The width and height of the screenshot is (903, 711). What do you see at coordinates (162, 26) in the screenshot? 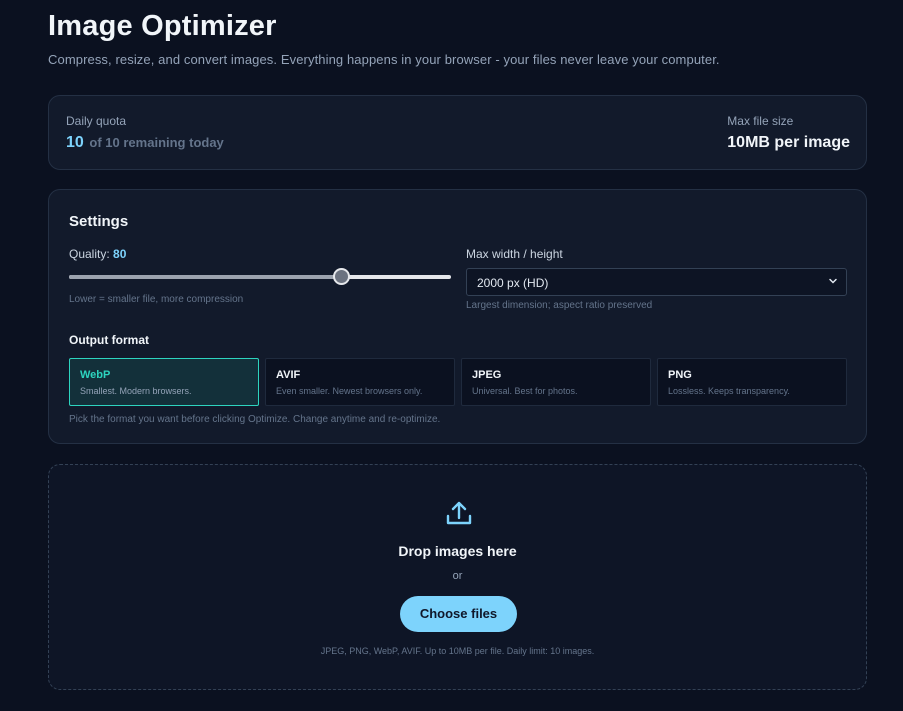
I see `page-title: Image Optimizer` at bounding box center [162, 26].